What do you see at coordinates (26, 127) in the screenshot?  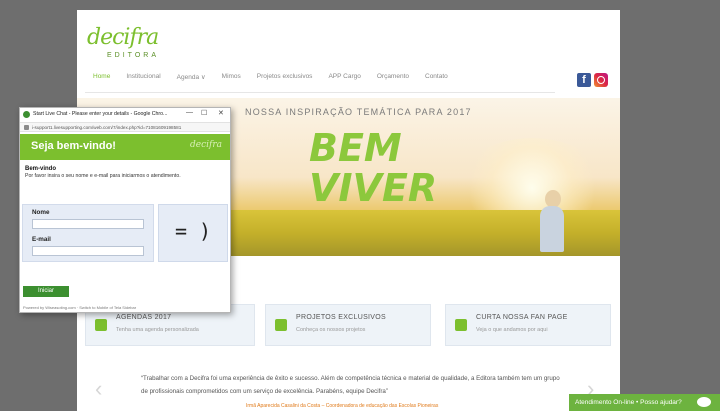 I see `lock-icon` at bounding box center [26, 127].